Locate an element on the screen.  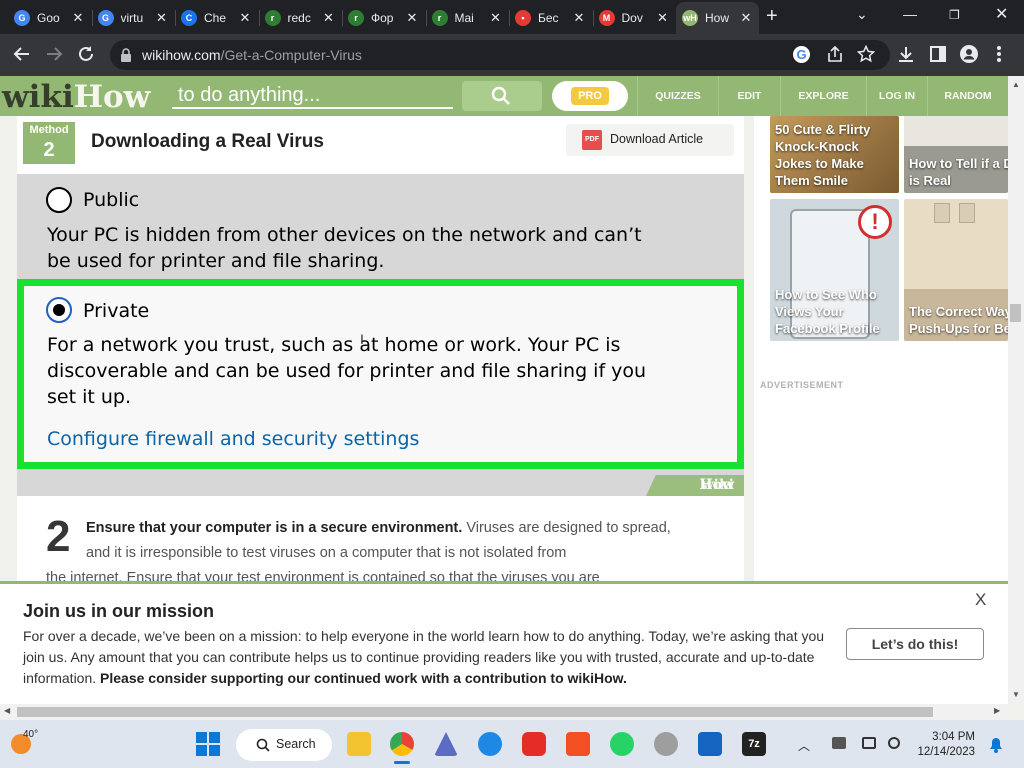
logo-wiki-text: wiki is located at coordinates (38, 97).